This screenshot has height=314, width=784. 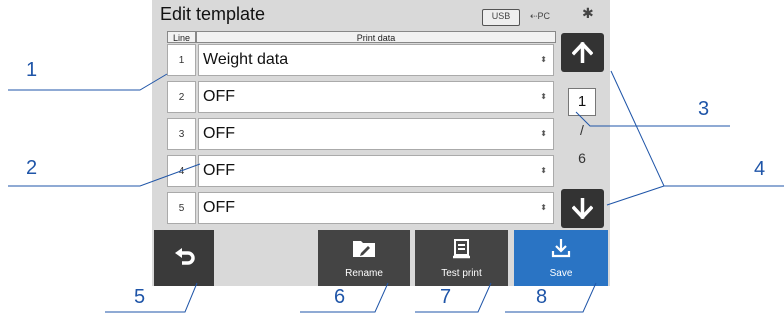 I want to click on callout-3: 3, so click(x=704, y=109).